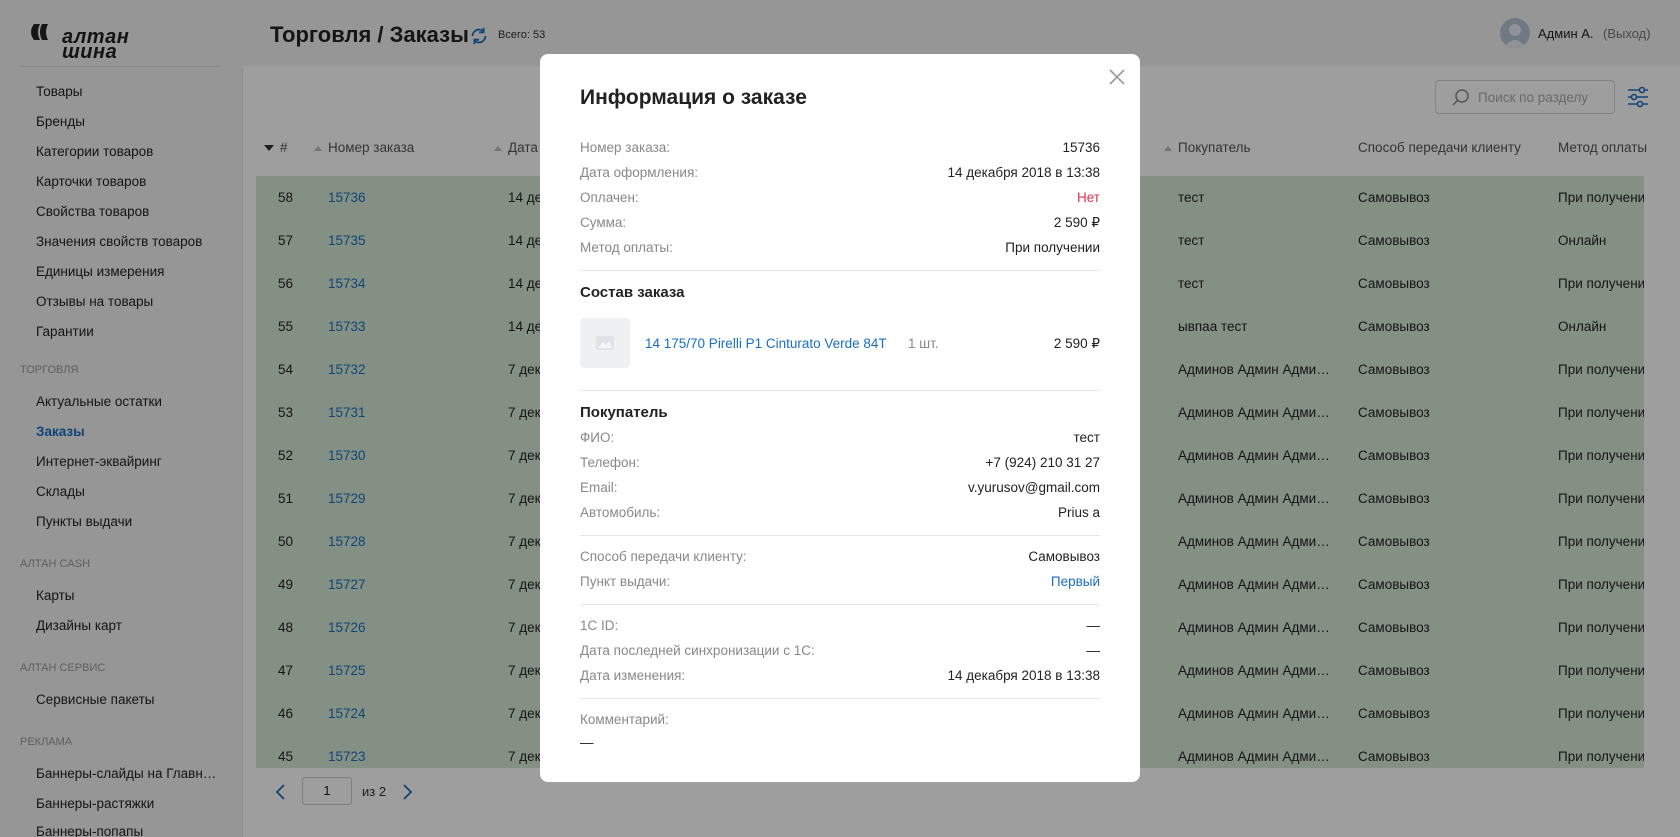 This screenshot has width=1680, height=837. Describe the element at coordinates (1081, 147) in the screenshot. I see `order-number-value: 15736` at that location.